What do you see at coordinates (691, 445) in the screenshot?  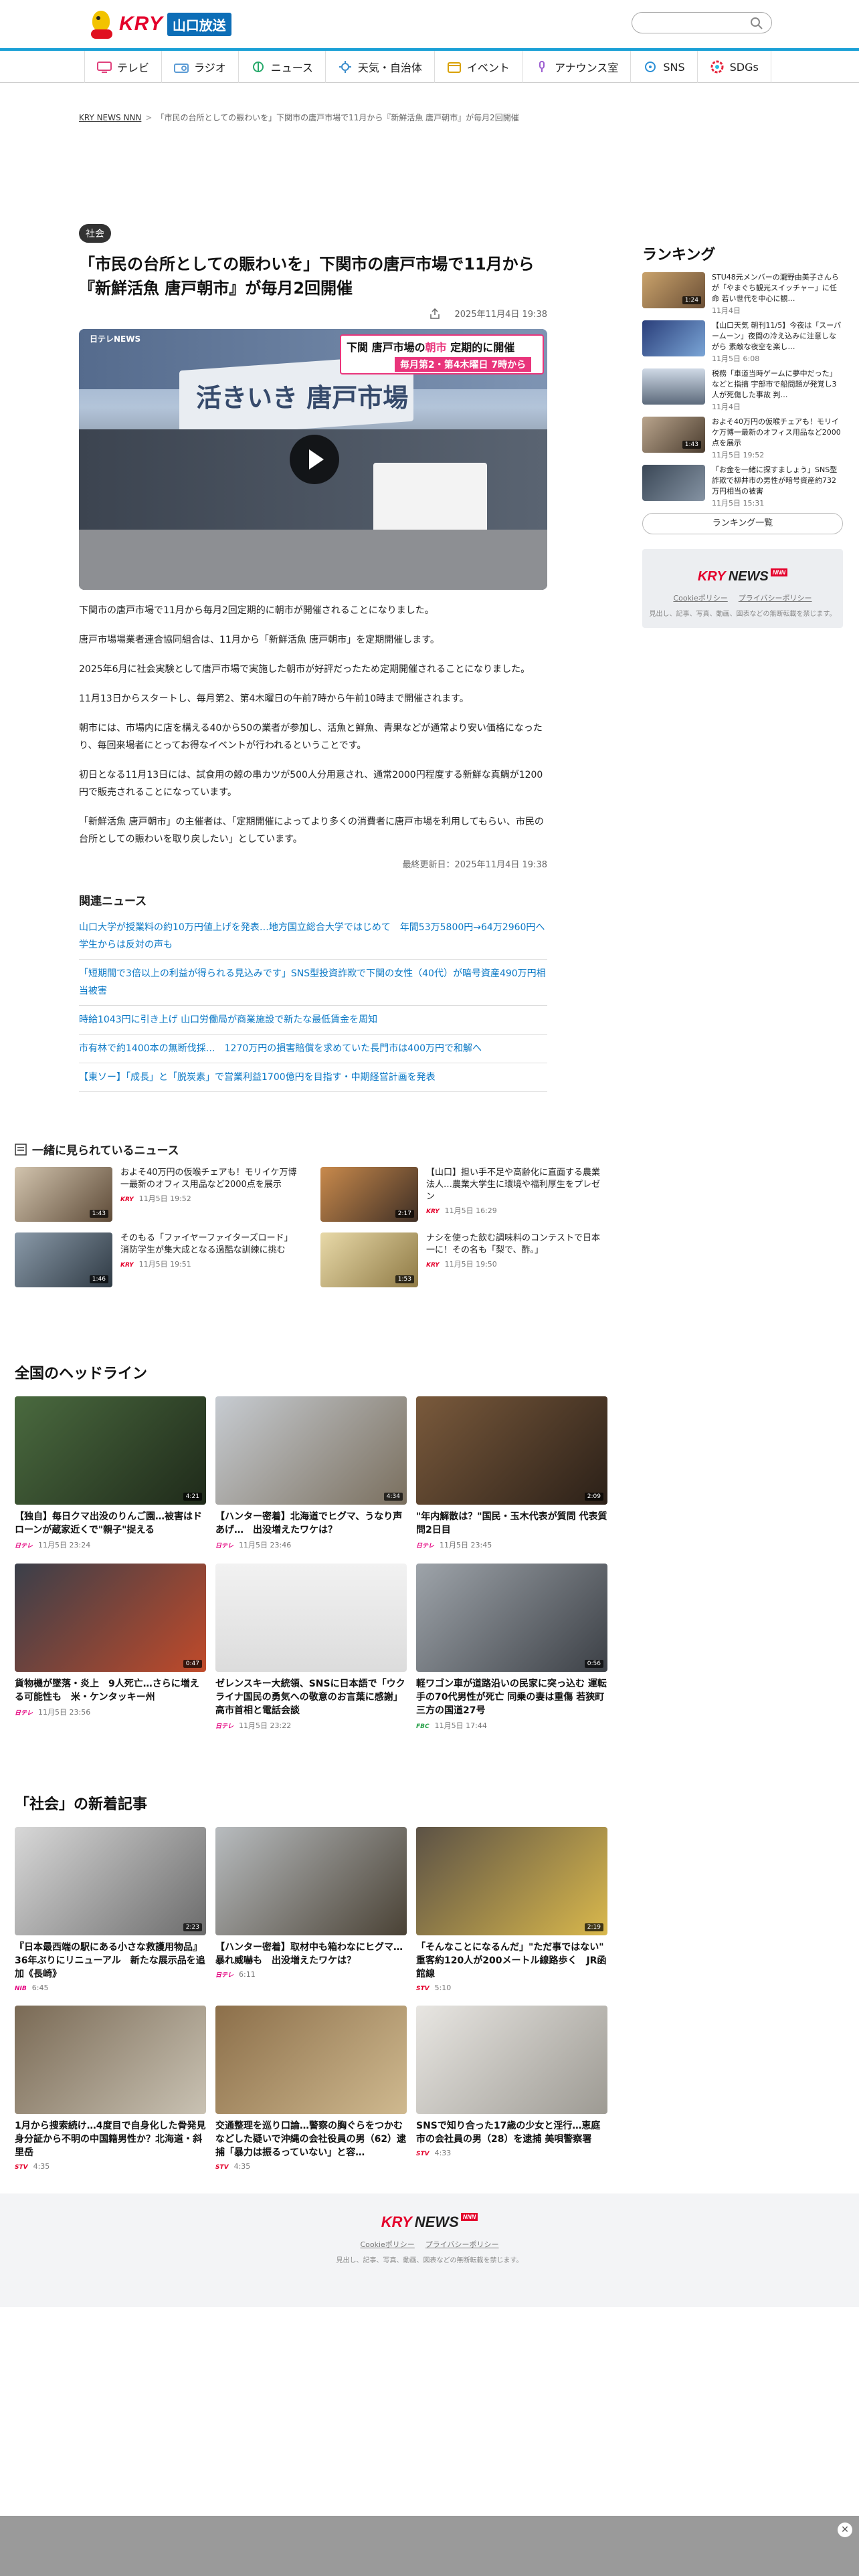 I see `video-duration: 1:43` at bounding box center [691, 445].